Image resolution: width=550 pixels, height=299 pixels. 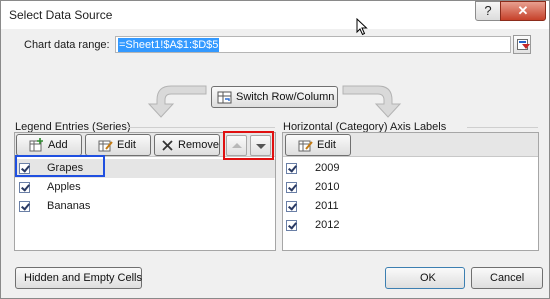 I want to click on switch-row-column-button: Switch Row/Column, so click(x=274, y=97).